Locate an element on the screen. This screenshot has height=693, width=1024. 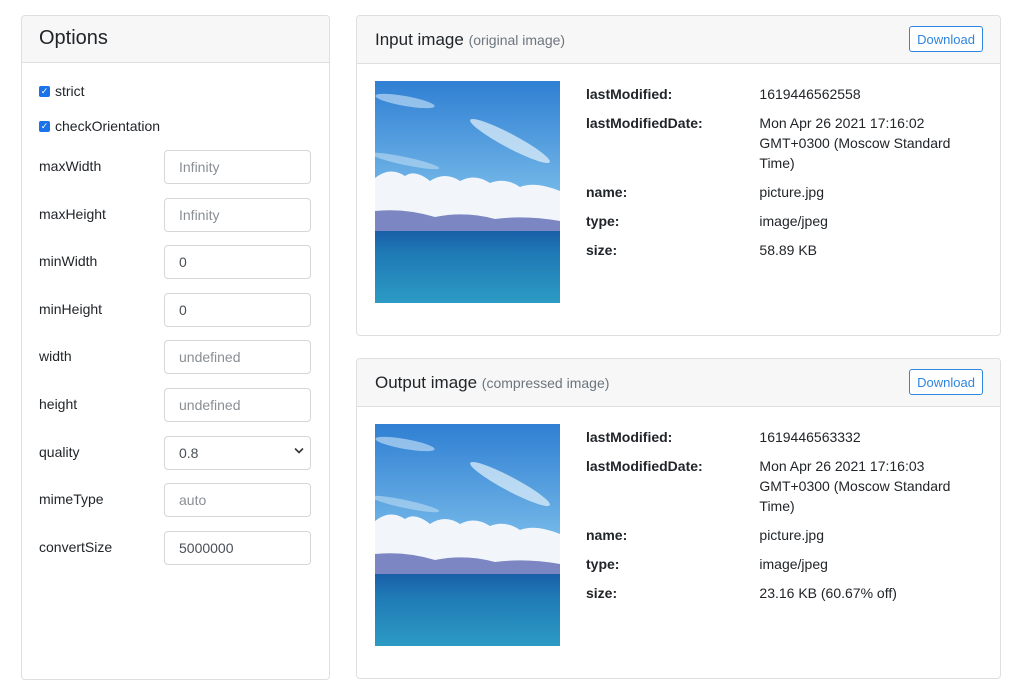
max-width-input is located at coordinates (237, 167).